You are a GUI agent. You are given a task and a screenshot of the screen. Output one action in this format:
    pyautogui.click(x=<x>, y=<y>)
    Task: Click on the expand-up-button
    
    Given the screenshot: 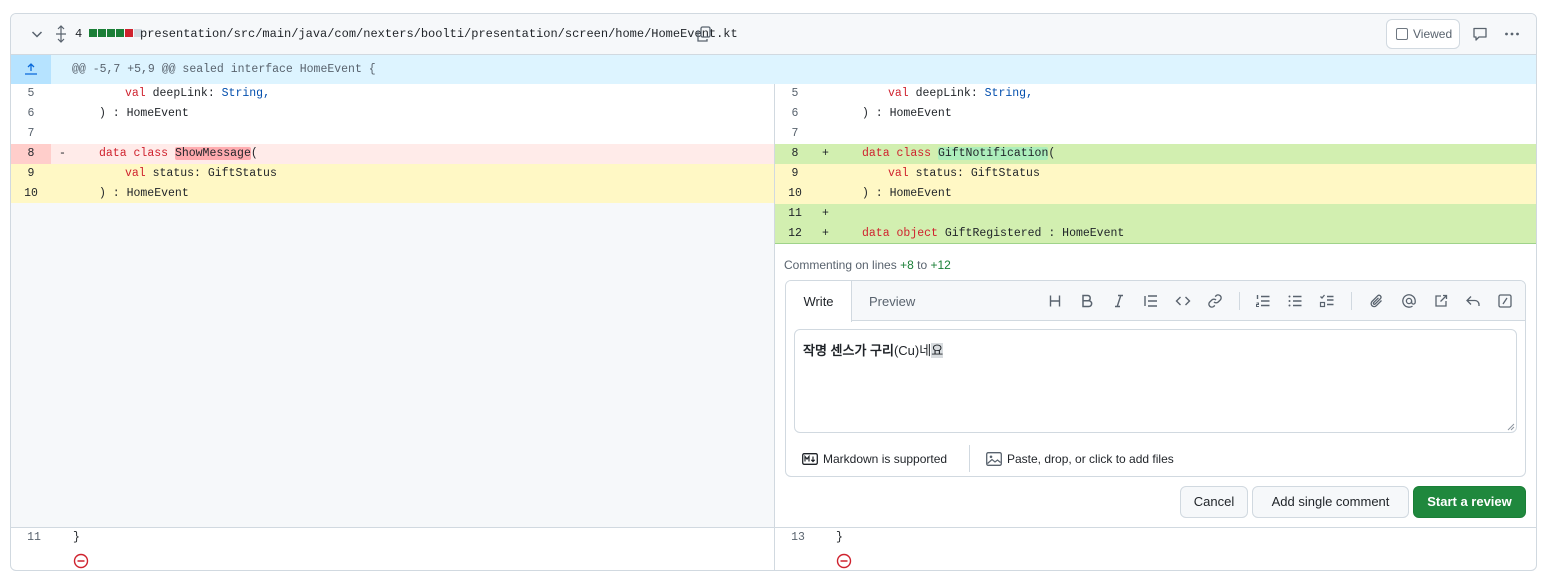 What is the action you would take?
    pyautogui.click(x=31, y=69)
    